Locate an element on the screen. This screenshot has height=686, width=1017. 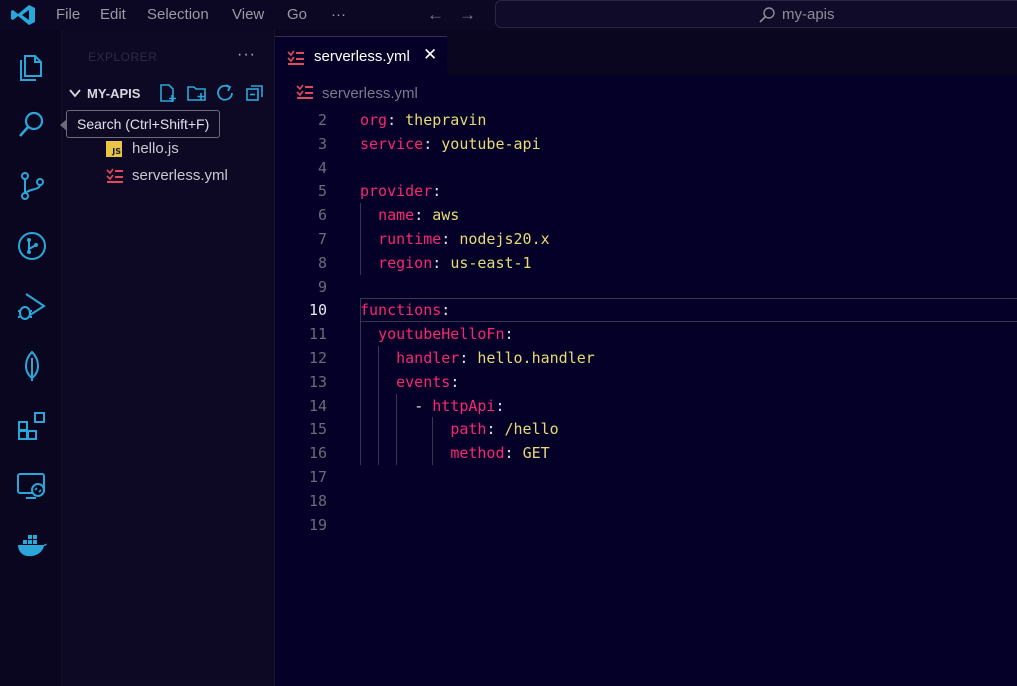
js-file-icon: JS is located at coordinates (114, 149).